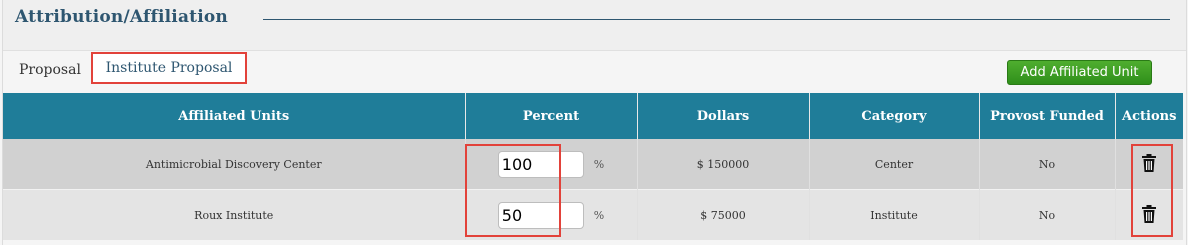 The image size is (1188, 245). What do you see at coordinates (551, 116) in the screenshot?
I see `col-header-percent: Percent` at bounding box center [551, 116].